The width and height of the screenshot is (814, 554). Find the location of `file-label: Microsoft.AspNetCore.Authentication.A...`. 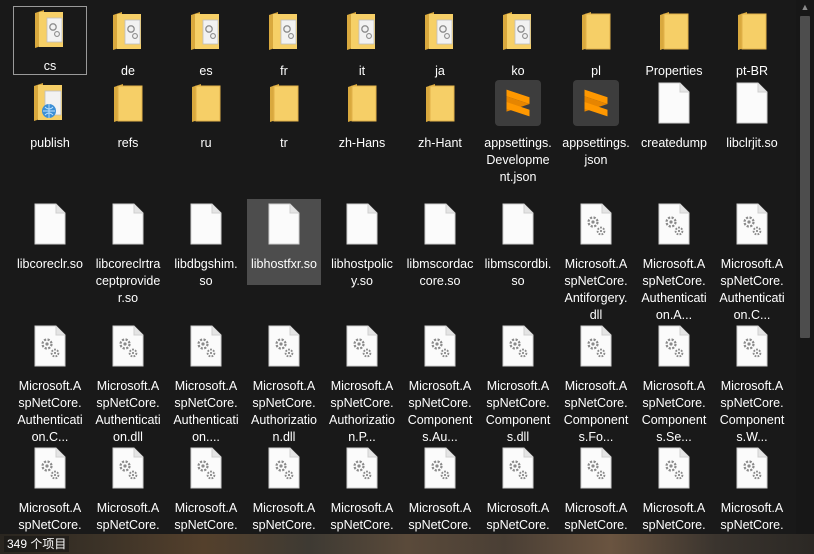

file-label: Microsoft.AspNetCore.Authentication.A... is located at coordinates (674, 289).